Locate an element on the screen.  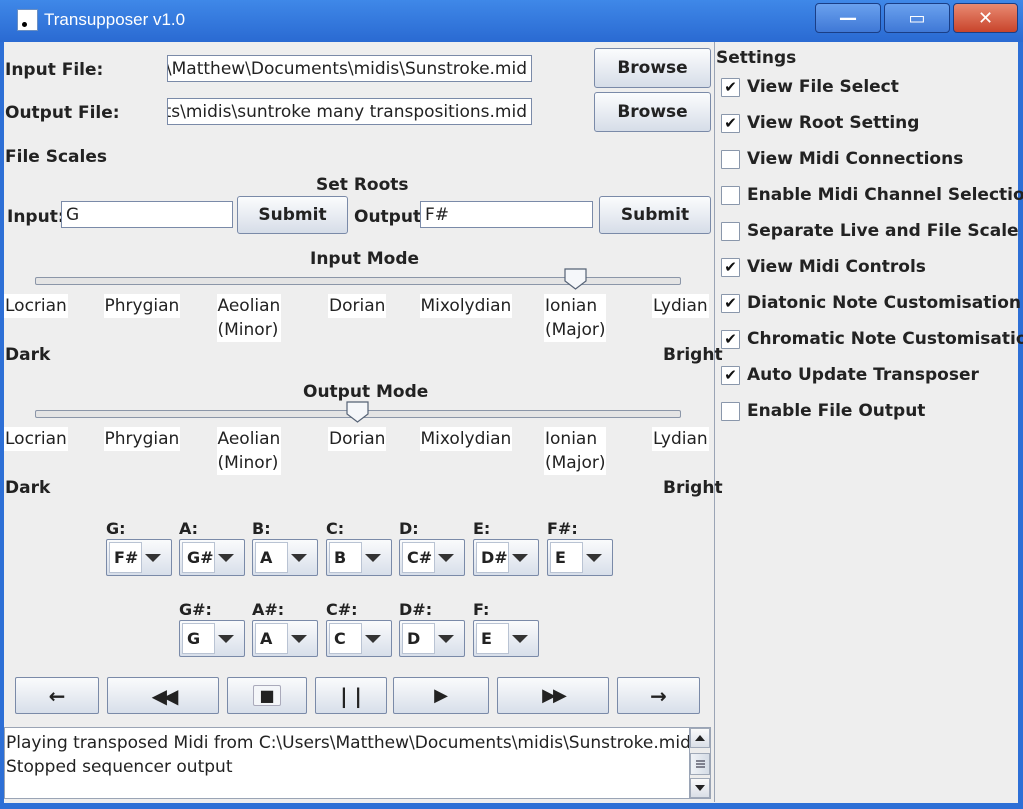
note-select: F# is located at coordinates (139, 557).